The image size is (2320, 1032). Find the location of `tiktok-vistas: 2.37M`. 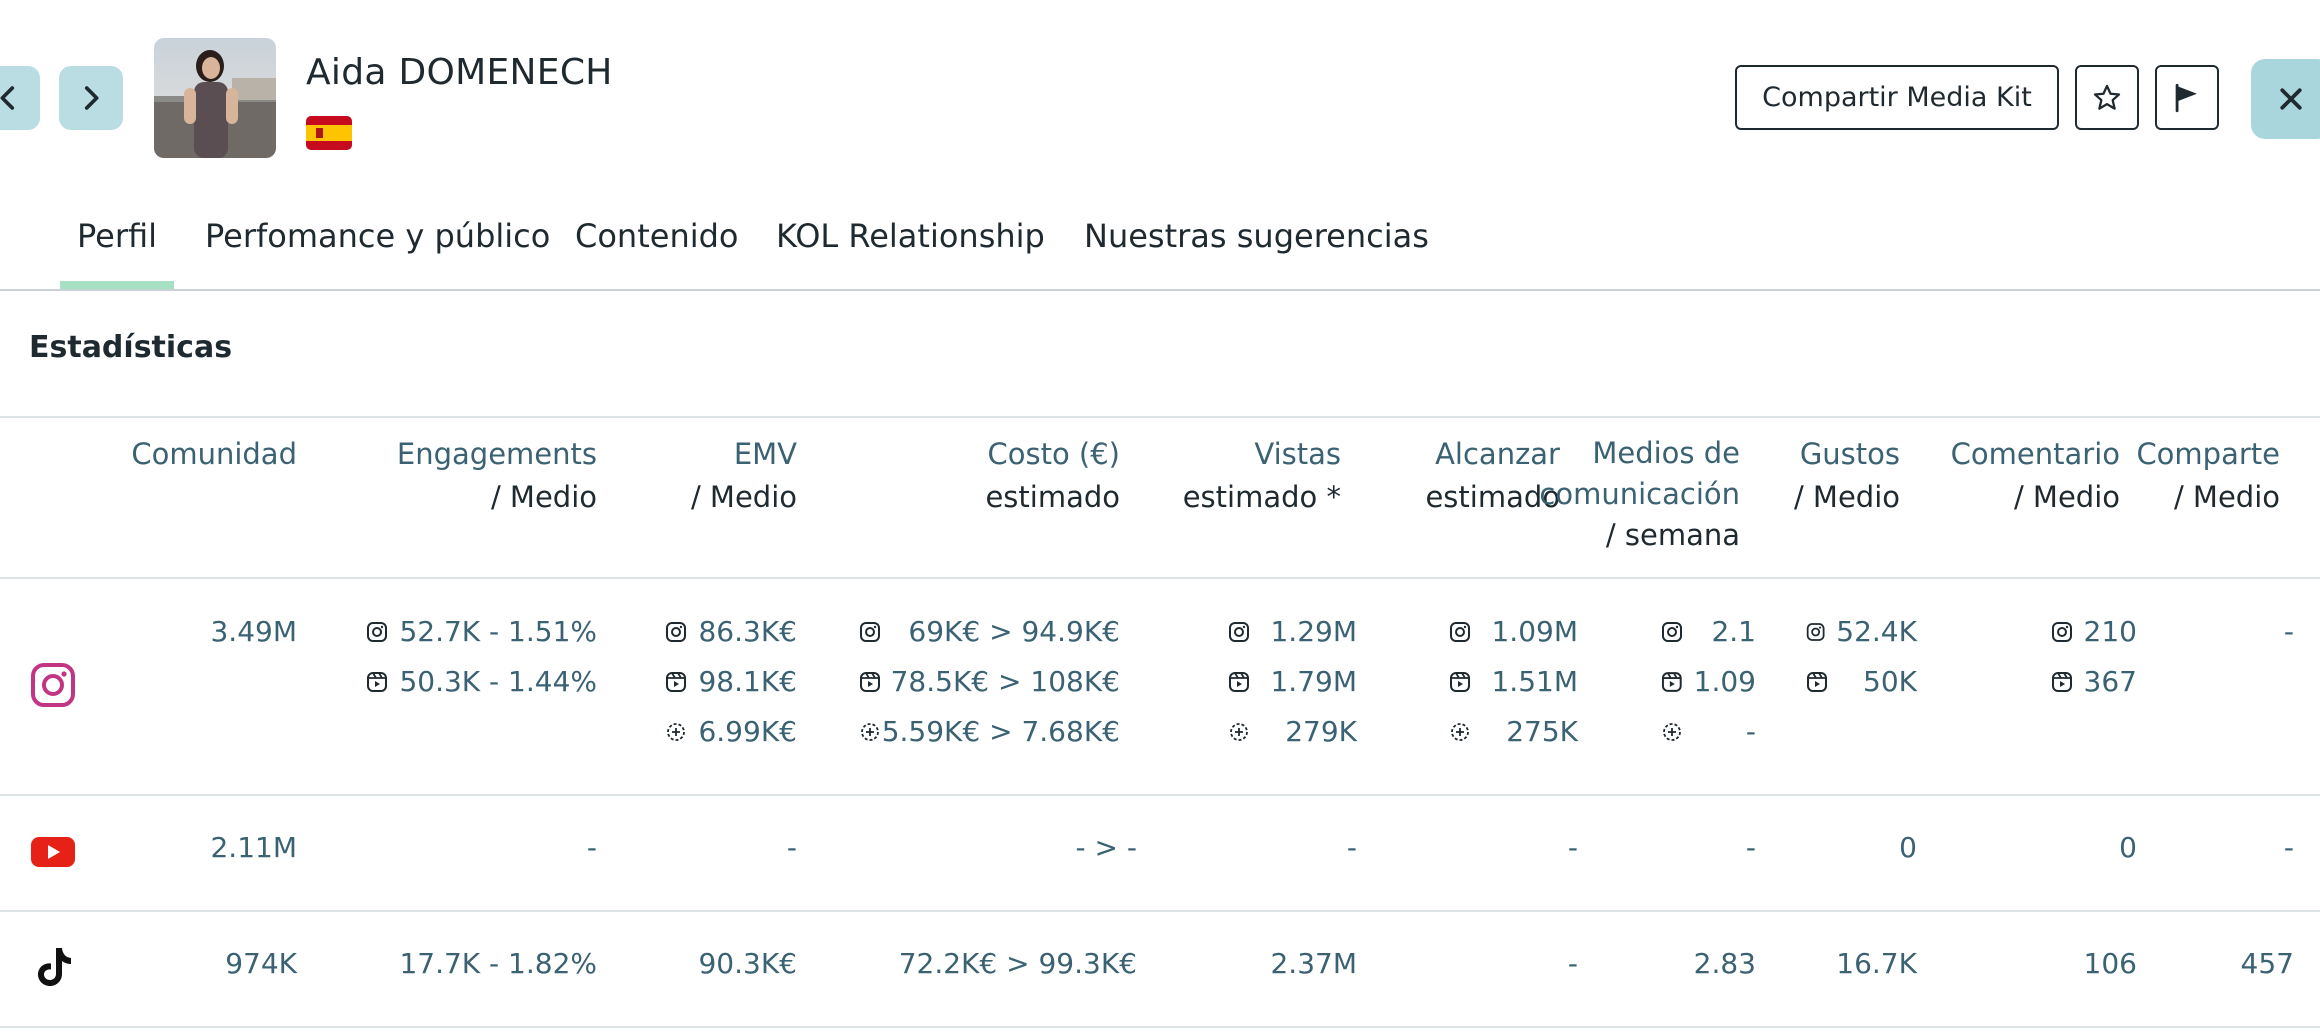

tiktok-vistas: 2.37M is located at coordinates (1313, 963).